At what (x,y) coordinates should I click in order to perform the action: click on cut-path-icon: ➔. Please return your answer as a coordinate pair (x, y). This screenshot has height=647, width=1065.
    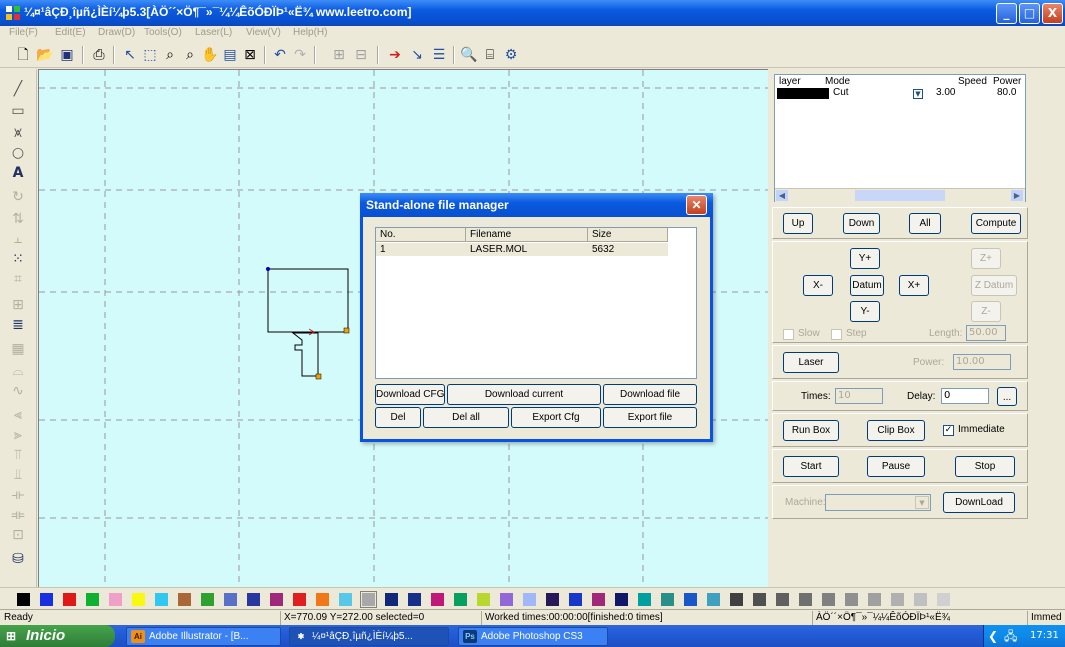
    Looking at the image, I should click on (395, 55).